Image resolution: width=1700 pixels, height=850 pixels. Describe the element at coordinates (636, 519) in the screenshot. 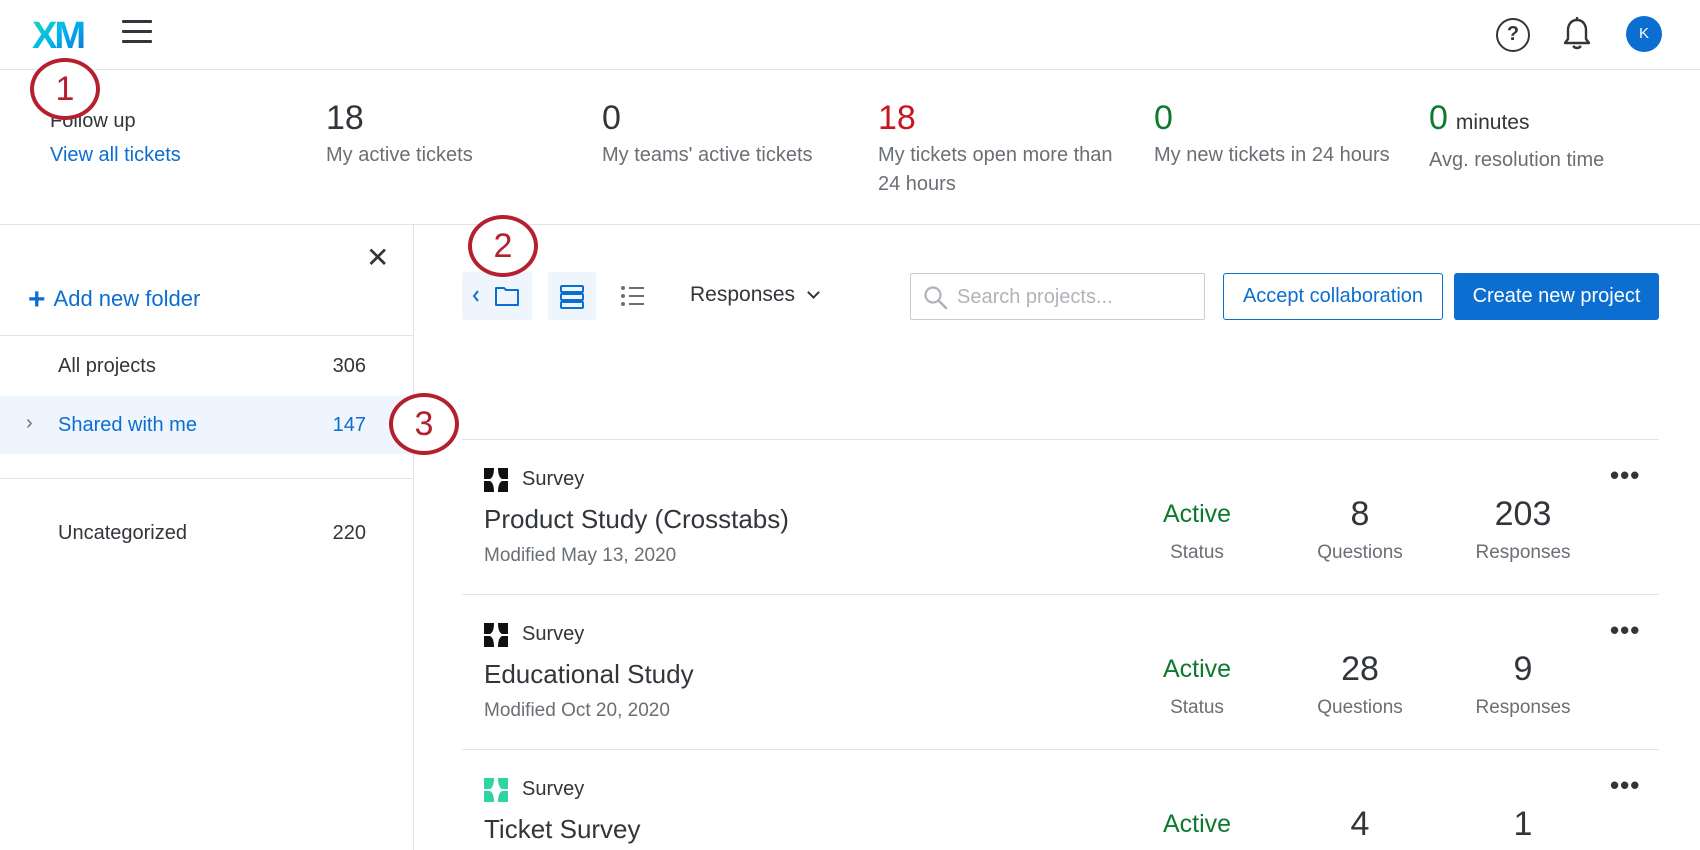

I see `project-title: Product Study (Crosstabs)` at that location.